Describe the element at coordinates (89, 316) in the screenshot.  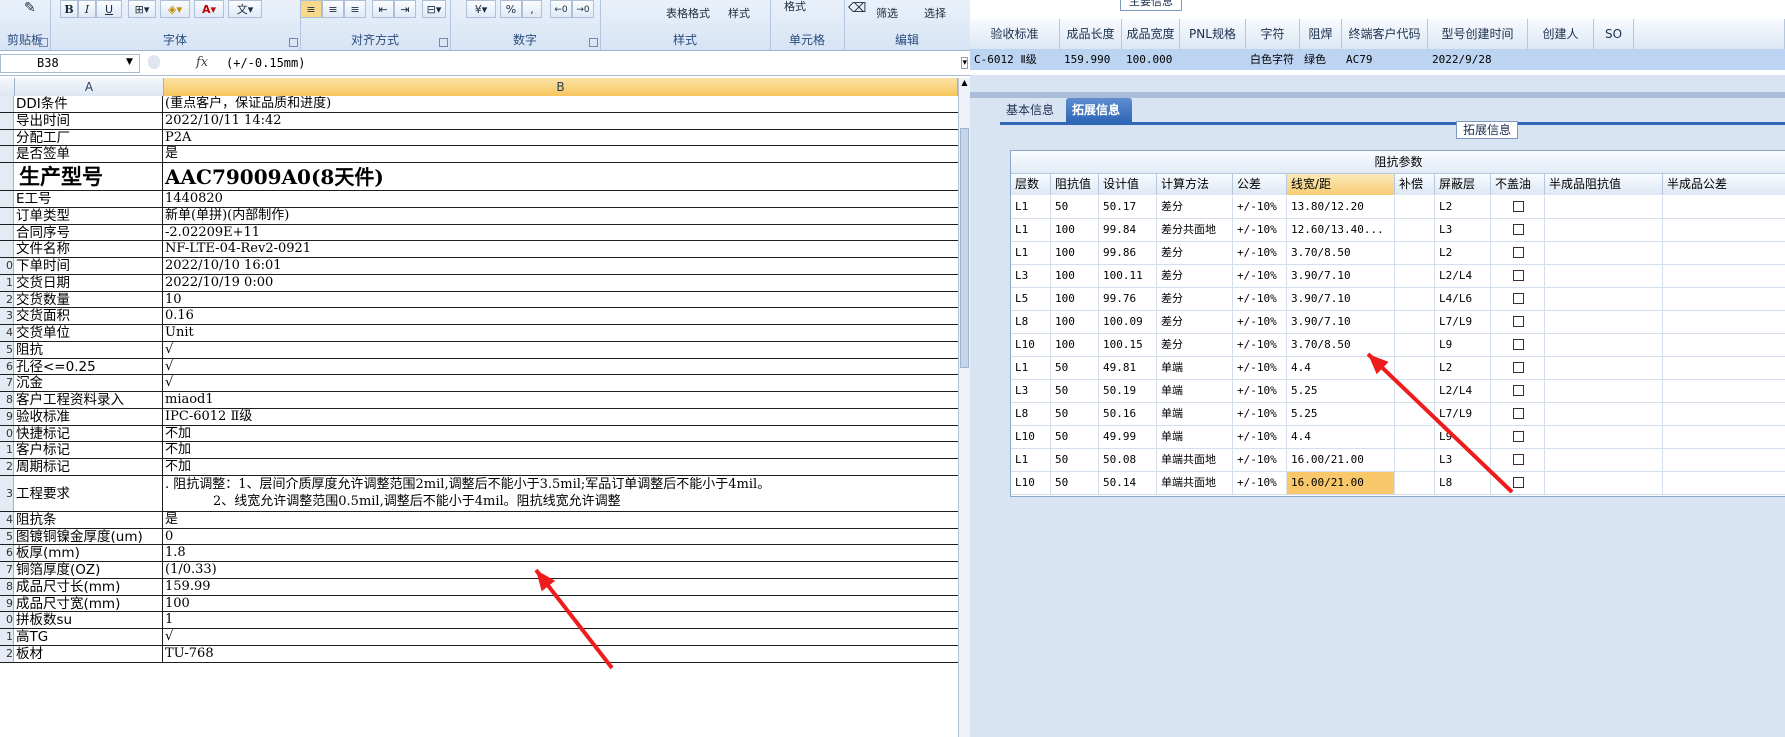
I see `cell-label: 交货面积` at that location.